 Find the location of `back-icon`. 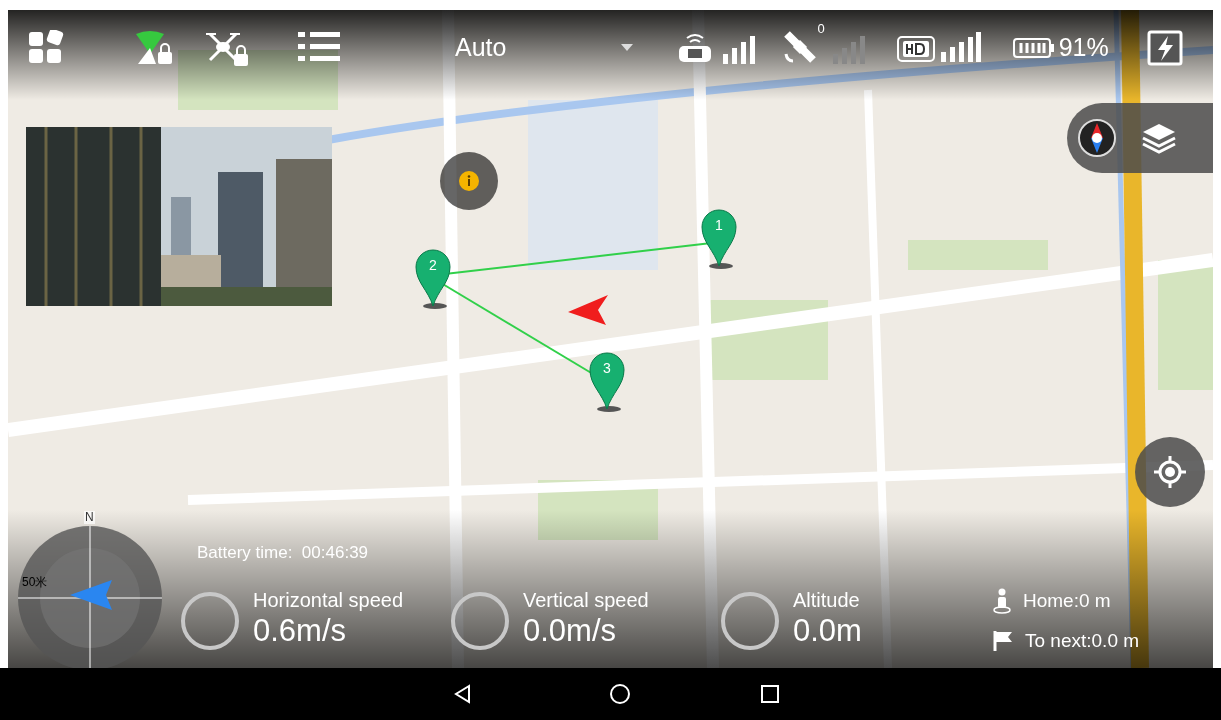

back-icon is located at coordinates (463, 694).